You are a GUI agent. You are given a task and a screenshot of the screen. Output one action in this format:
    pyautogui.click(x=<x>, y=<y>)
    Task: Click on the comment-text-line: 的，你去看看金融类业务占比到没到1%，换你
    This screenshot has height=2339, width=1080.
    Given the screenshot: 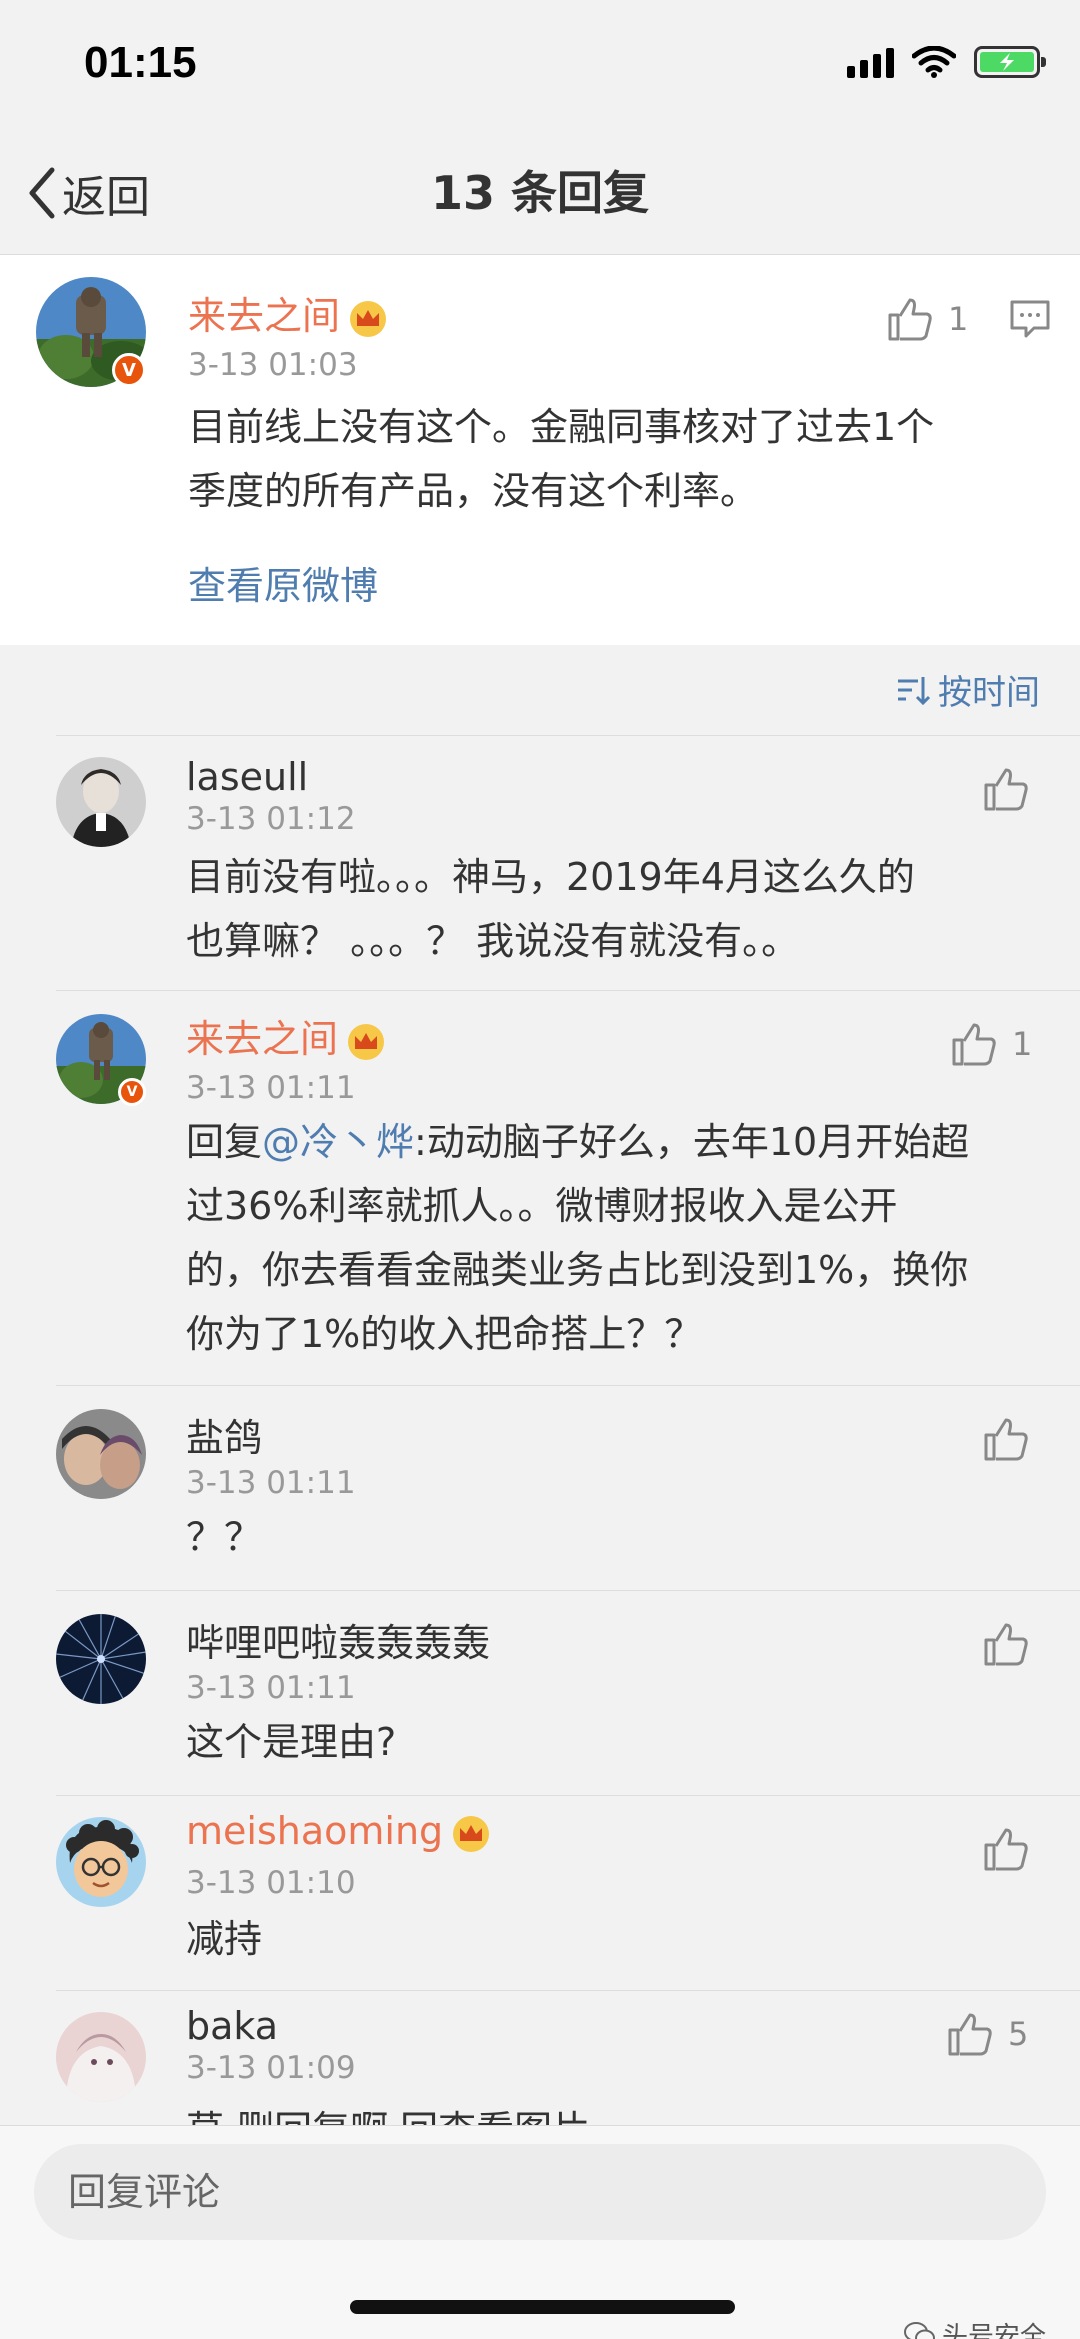 What is the action you would take?
    pyautogui.click(x=577, y=1270)
    